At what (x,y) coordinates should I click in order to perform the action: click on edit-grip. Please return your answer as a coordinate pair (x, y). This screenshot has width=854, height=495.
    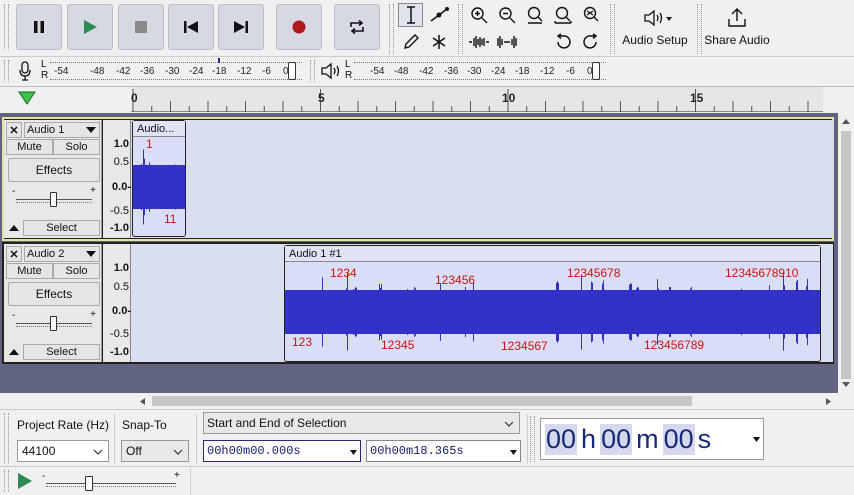
    Looking at the image, I should click on (460, 29).